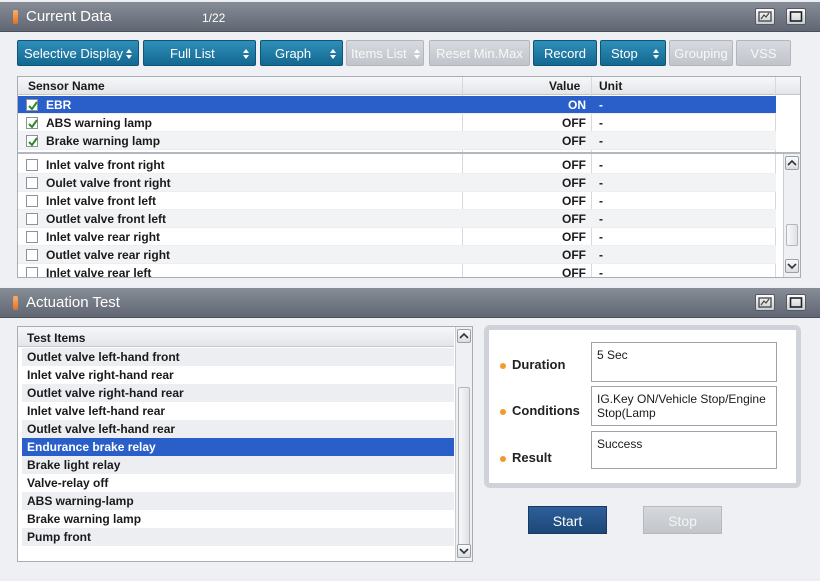  I want to click on test-items-header: Test Items, so click(236, 337).